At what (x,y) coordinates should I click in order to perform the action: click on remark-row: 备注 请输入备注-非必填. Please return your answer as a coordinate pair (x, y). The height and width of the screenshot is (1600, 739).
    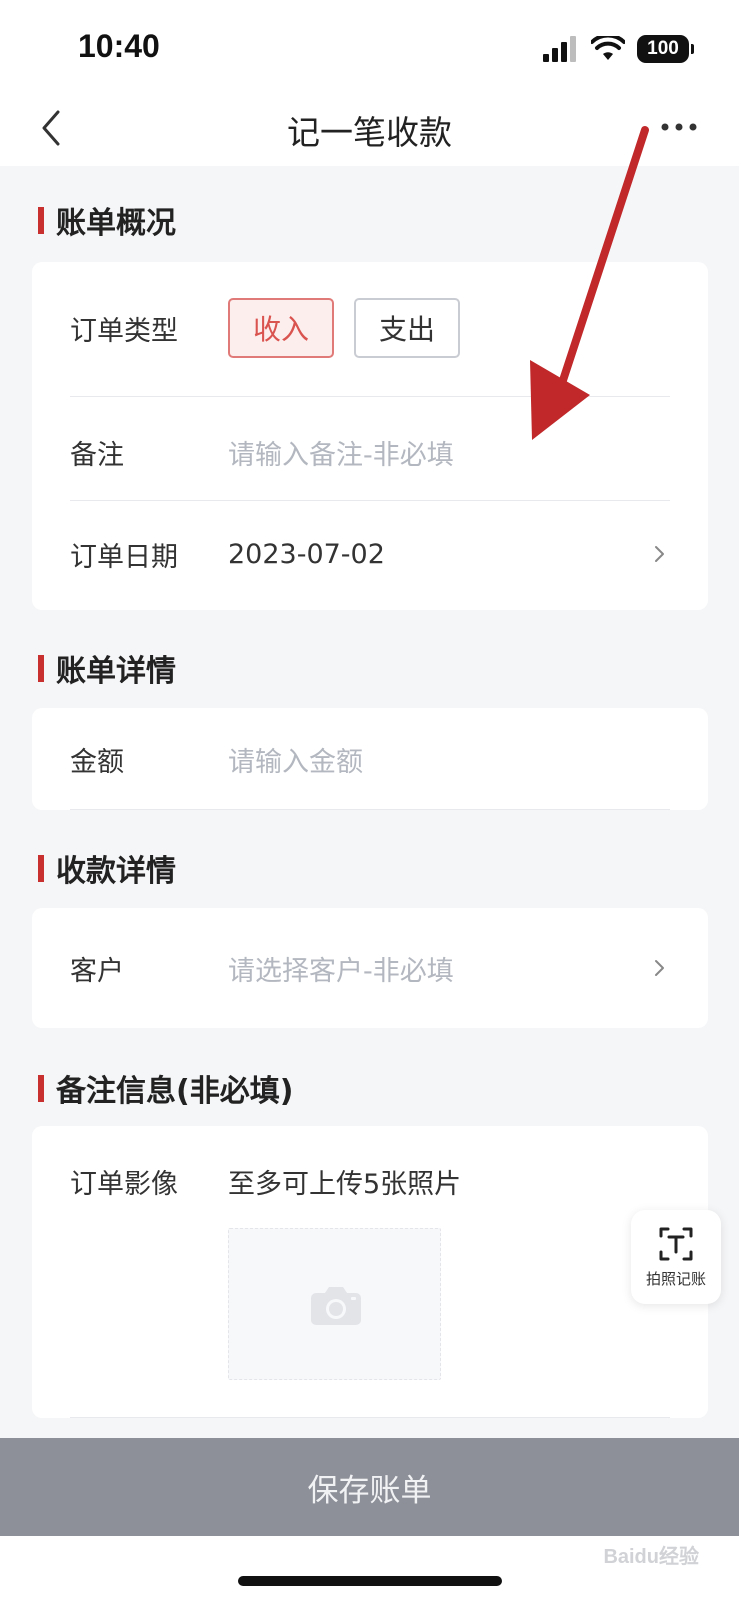
    Looking at the image, I should click on (370, 452).